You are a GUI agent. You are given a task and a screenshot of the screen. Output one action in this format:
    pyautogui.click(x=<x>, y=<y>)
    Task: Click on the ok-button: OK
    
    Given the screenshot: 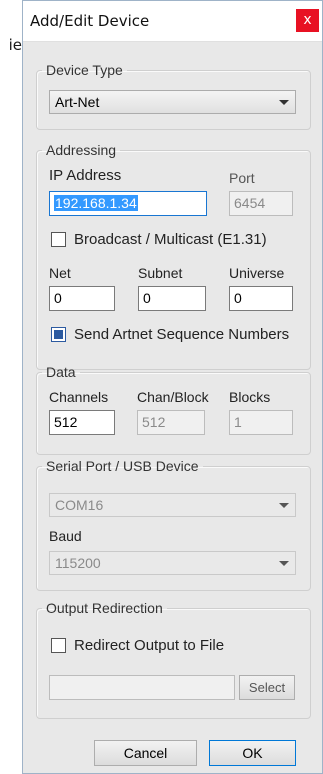 What is the action you would take?
    pyautogui.click(x=252, y=753)
    